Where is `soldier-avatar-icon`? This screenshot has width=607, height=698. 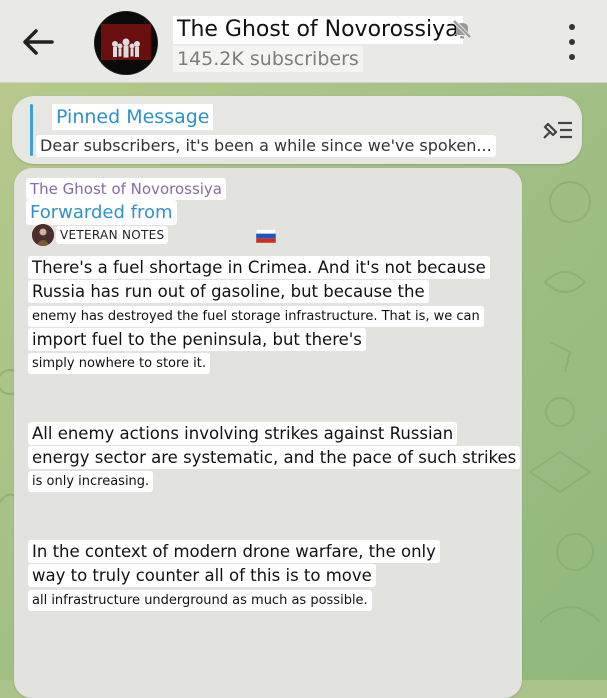
soldier-avatar-icon is located at coordinates (43, 235).